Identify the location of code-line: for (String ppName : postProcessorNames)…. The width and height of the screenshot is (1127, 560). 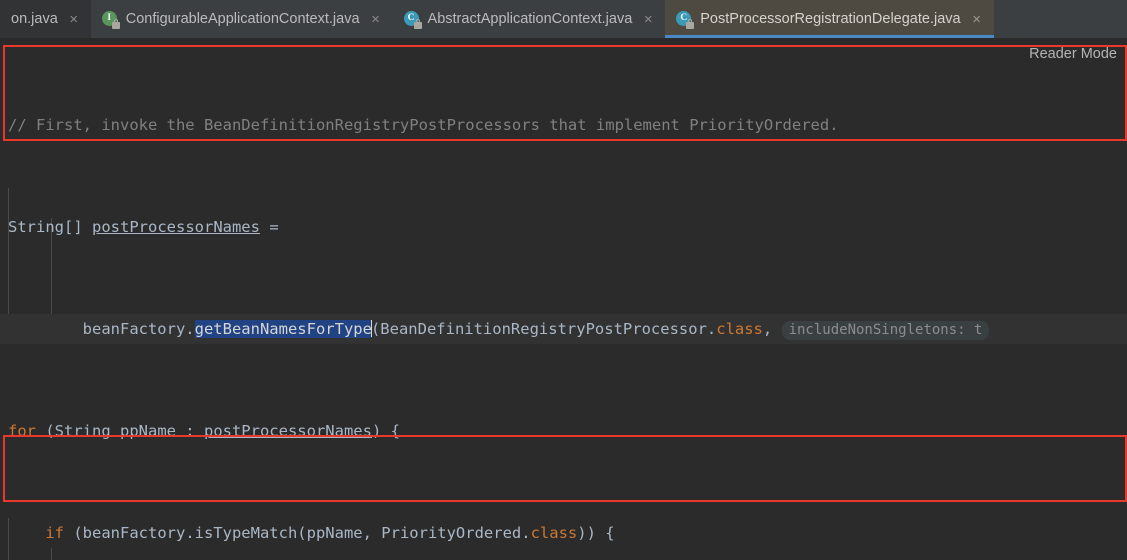
(563, 431).